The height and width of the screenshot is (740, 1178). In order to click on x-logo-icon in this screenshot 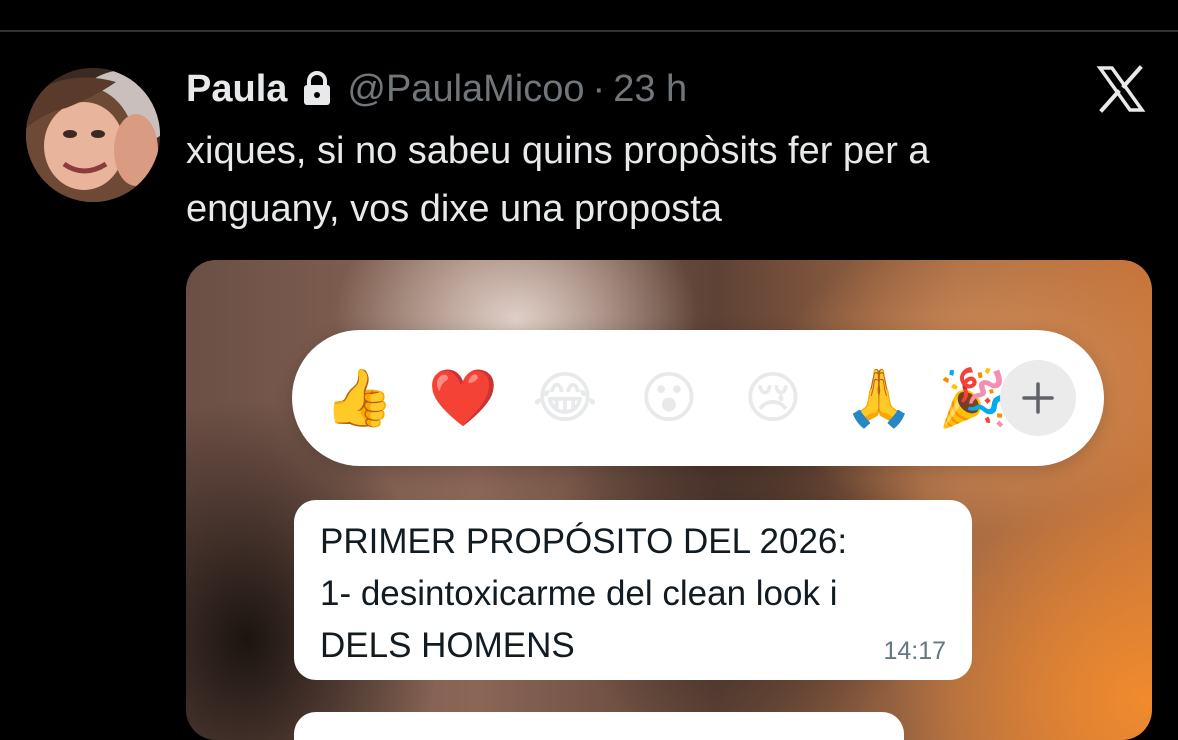, I will do `click(1121, 89)`.